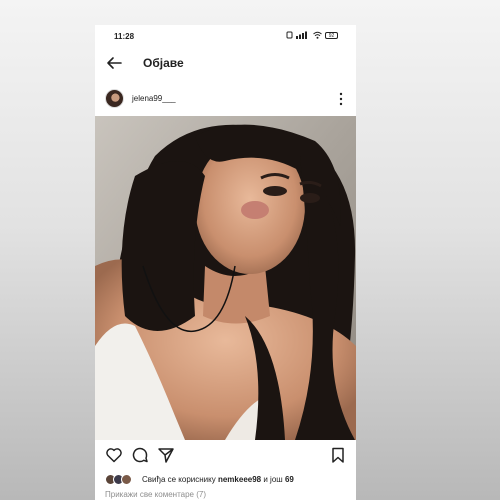  Describe the element at coordinates (179, 479) in the screenshot. I see `likes-prefix: Свиђа се кориснику` at that location.